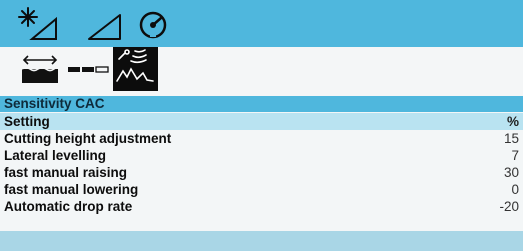 This screenshot has height=251, width=523. Describe the element at coordinates (261, 155) in the screenshot. I see `table-row-lateral-levelling: Lateral levelling 7` at that location.